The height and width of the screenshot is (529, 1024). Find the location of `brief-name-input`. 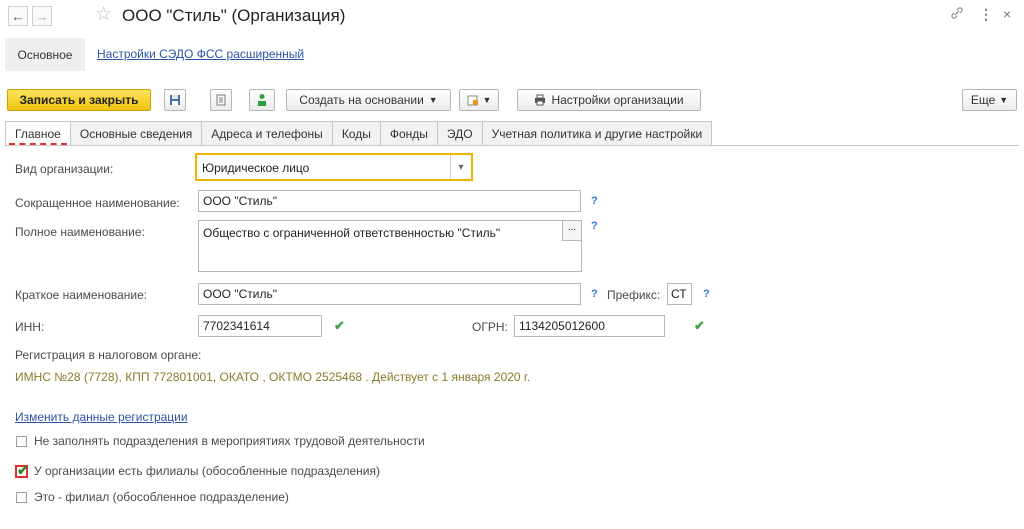

brief-name-input is located at coordinates (389, 294).